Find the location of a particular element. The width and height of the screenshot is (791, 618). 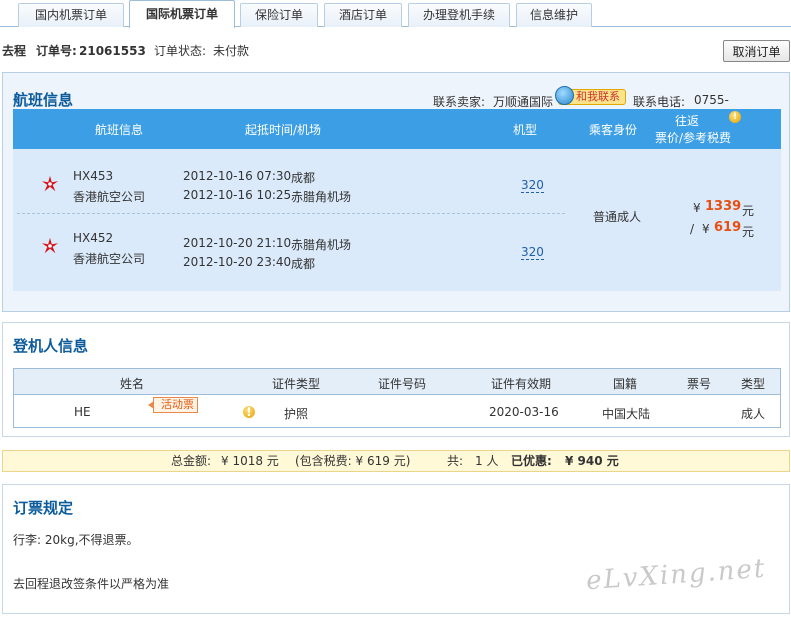

header-flight: 航班信息 is located at coordinates (119, 130).